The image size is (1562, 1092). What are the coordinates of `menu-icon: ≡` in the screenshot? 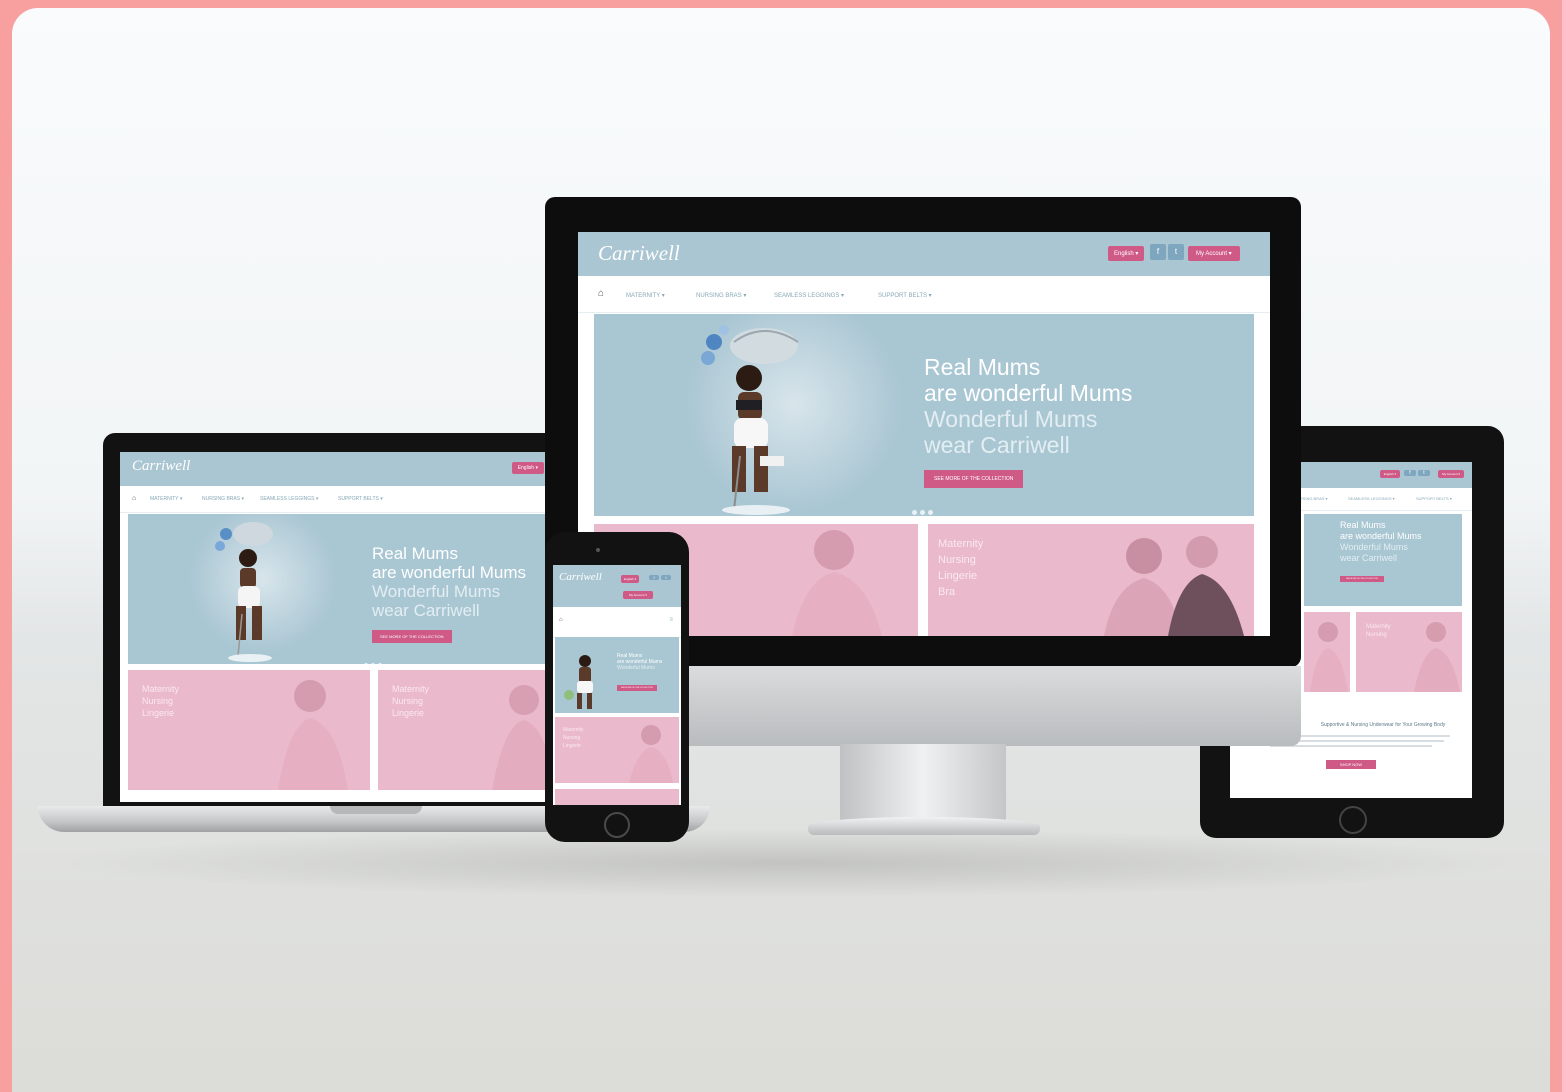 It's located at (671, 620).